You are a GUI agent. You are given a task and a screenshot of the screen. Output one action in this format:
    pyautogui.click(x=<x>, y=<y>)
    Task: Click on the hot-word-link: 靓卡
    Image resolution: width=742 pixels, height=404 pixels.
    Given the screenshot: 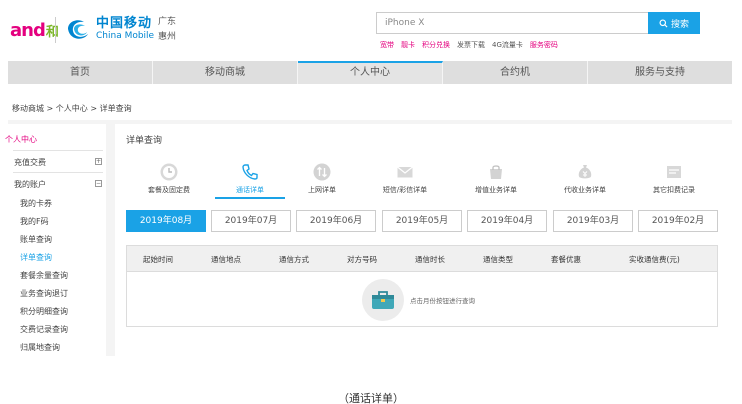 What is the action you would take?
    pyautogui.click(x=408, y=45)
    